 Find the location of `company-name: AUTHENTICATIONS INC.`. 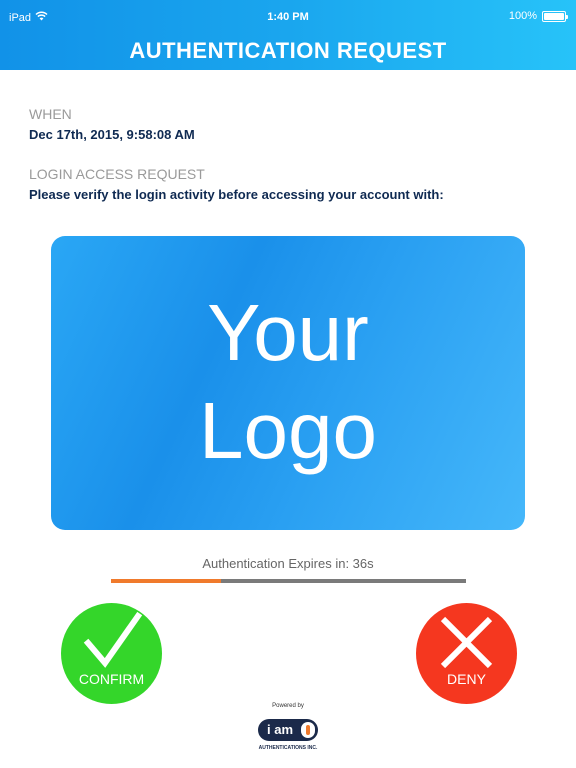

company-name: AUTHENTICATIONS INC. is located at coordinates (288, 748).